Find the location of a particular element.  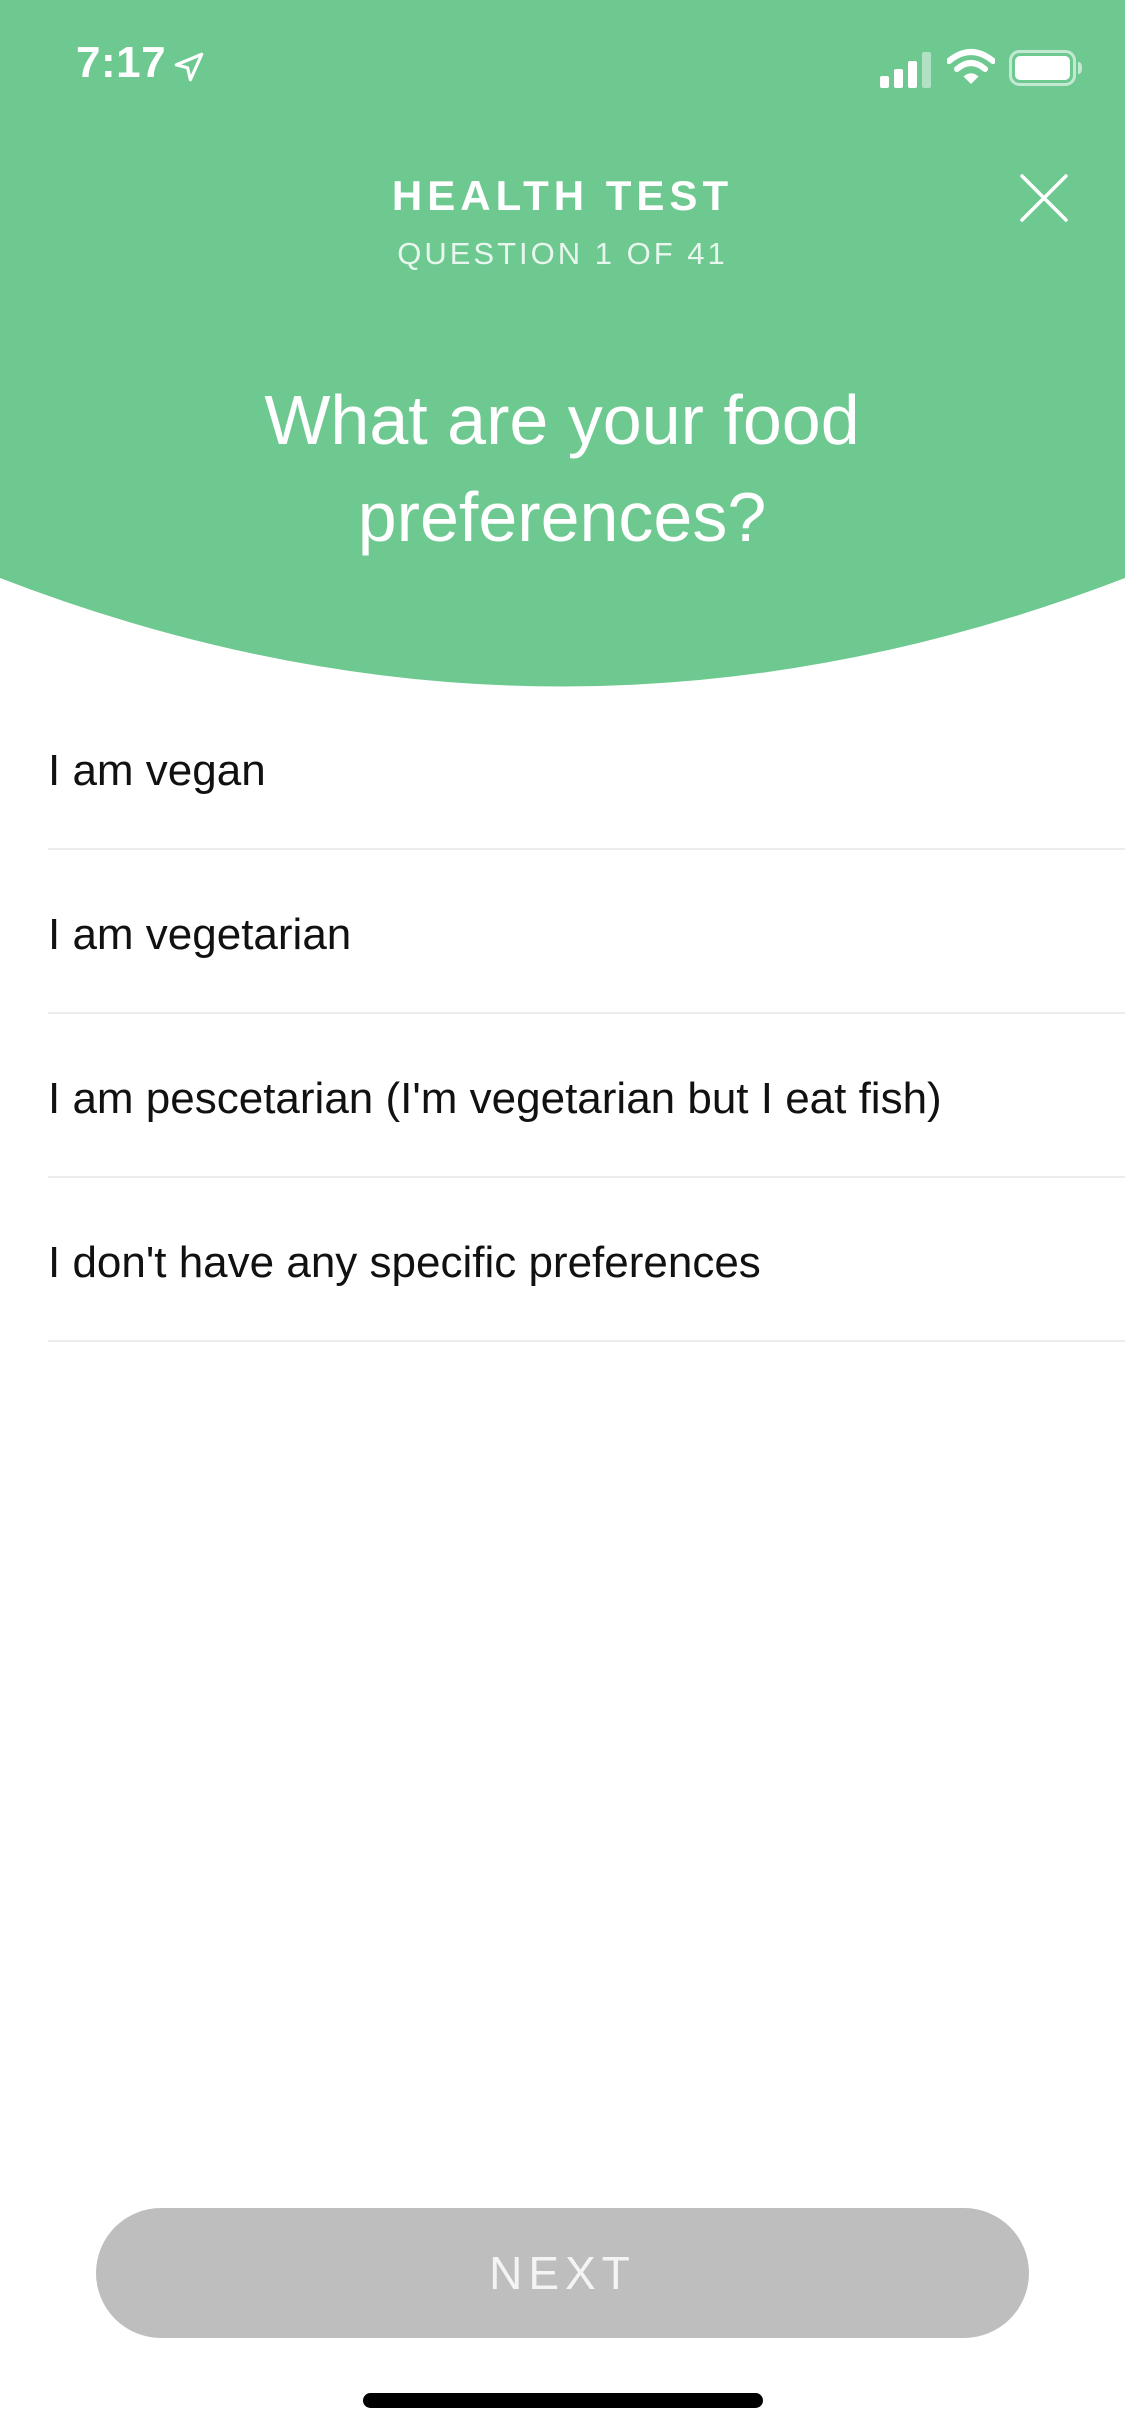

option-label: I am vegan is located at coordinates (157, 770).